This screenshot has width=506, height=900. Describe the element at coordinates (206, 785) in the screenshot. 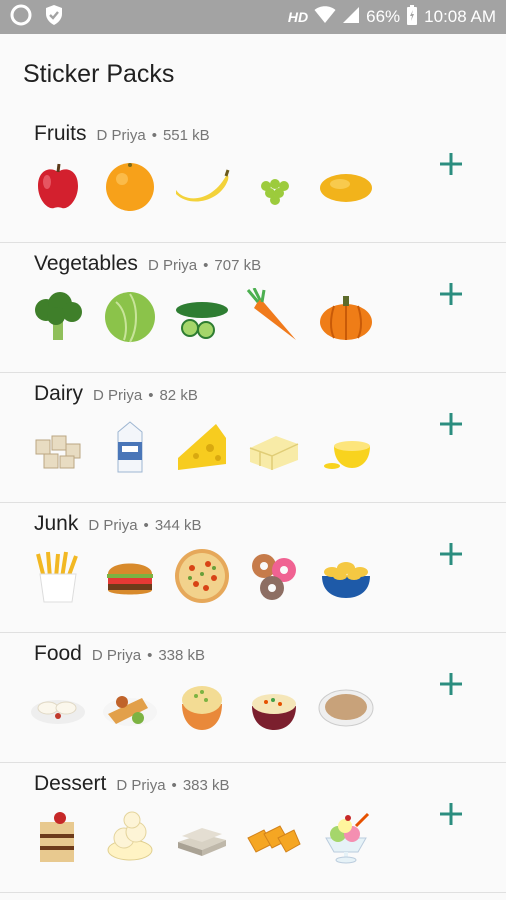

I see `pack-size: 383 kB` at that location.